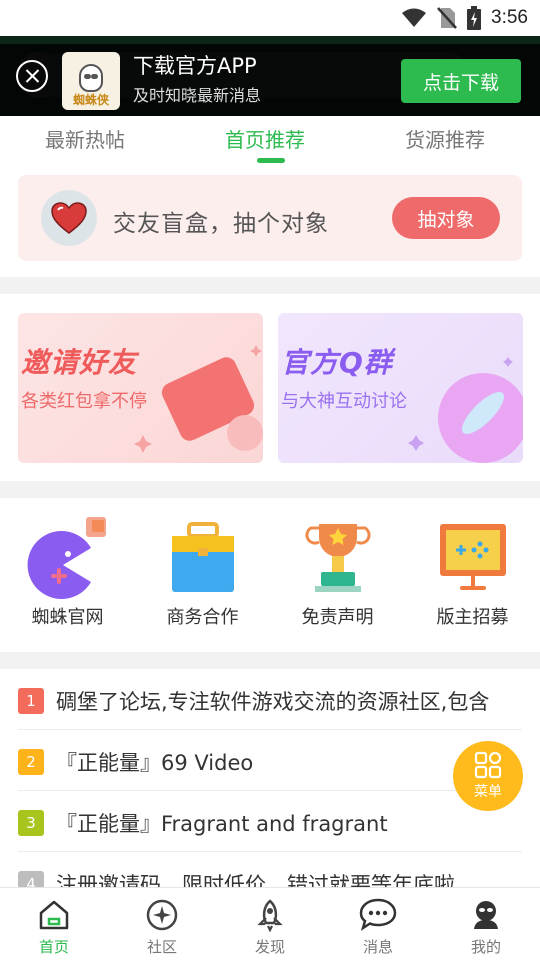 The width and height of the screenshot is (540, 960). What do you see at coordinates (90, 100) in the screenshot?
I see `app-logo-brand: 蜘蛛侠` at bounding box center [90, 100].